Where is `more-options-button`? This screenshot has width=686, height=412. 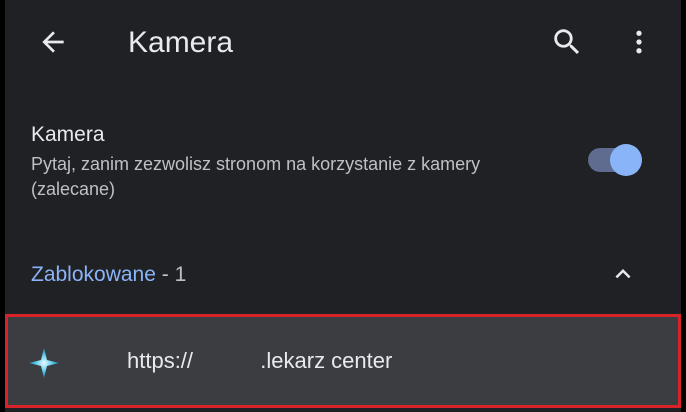
more-options-button is located at coordinates (639, 42).